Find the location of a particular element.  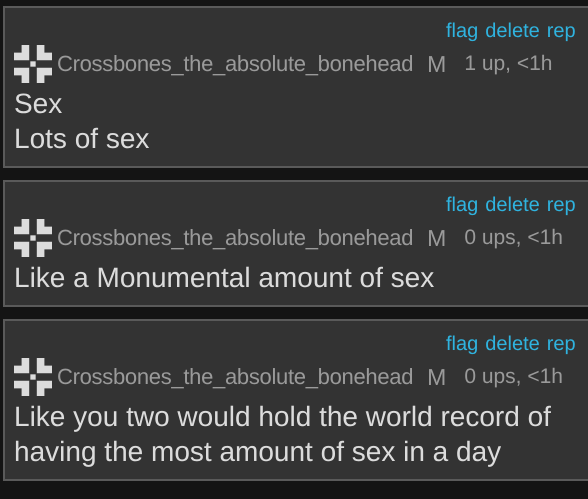

comment-text: Like you two would hold the world record of is located at coordinates (283, 417).